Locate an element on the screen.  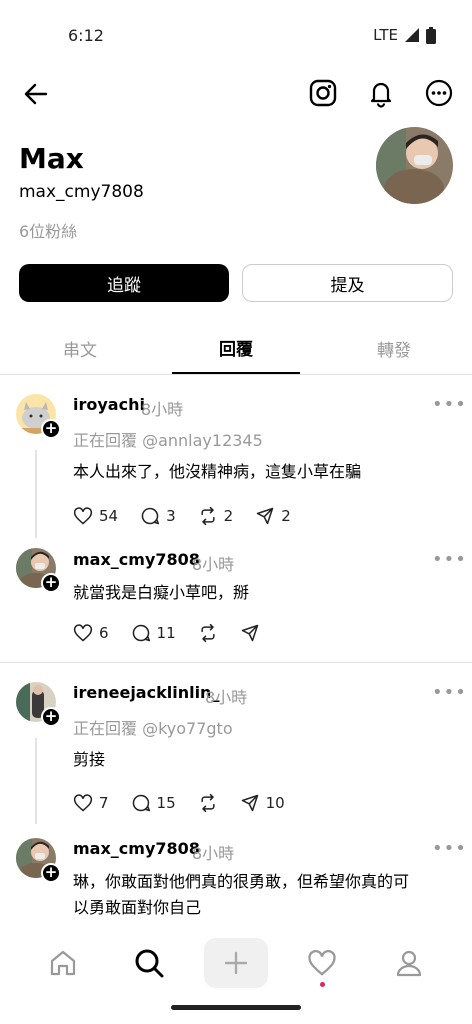
tab-threads: 串文 is located at coordinates (80, 348).